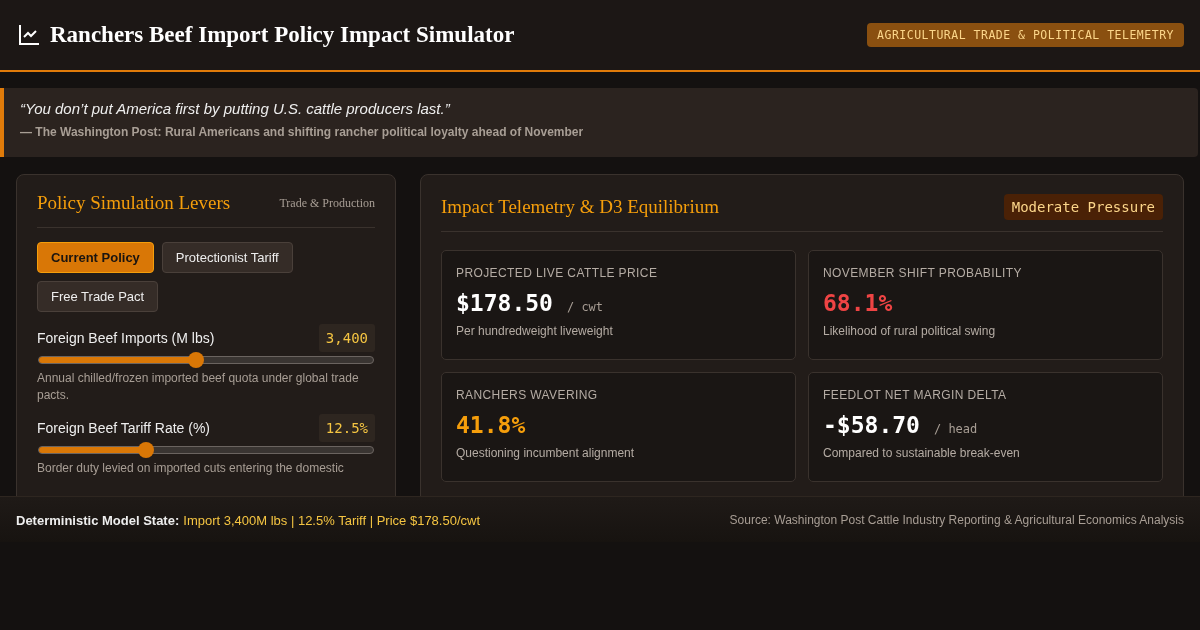 The height and width of the screenshot is (630, 1200). Describe the element at coordinates (98, 296) in the screenshot. I see `preset-button: Free Trade Pact` at that location.